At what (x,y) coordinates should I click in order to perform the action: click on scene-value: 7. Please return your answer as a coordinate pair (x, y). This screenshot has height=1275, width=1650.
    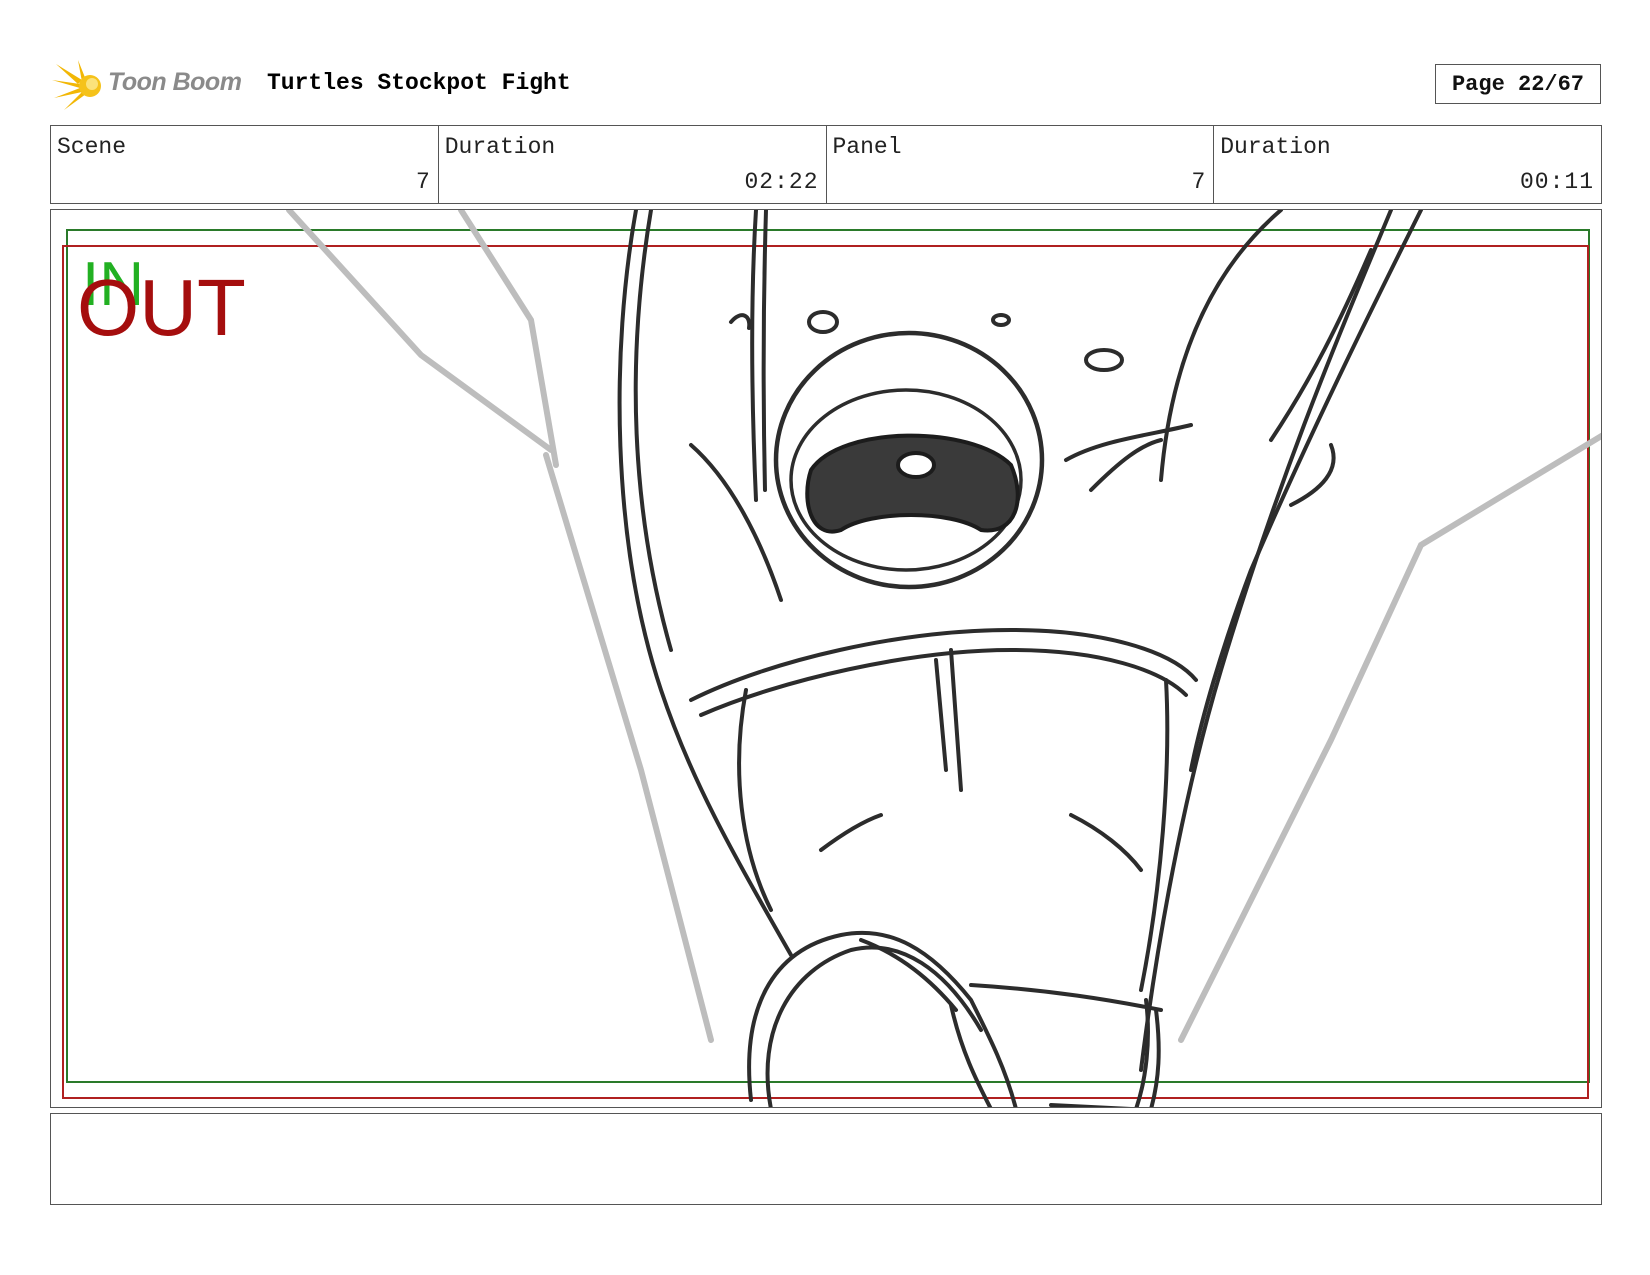
    Looking at the image, I should click on (423, 182).